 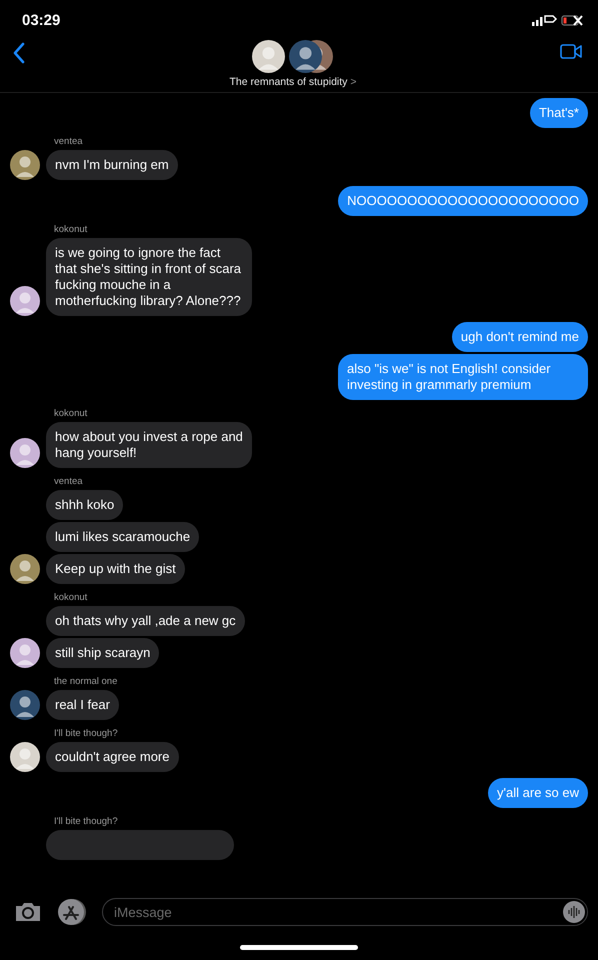 I want to click on received-message: oh thats why yall ,ade a new gc, so click(x=145, y=621).